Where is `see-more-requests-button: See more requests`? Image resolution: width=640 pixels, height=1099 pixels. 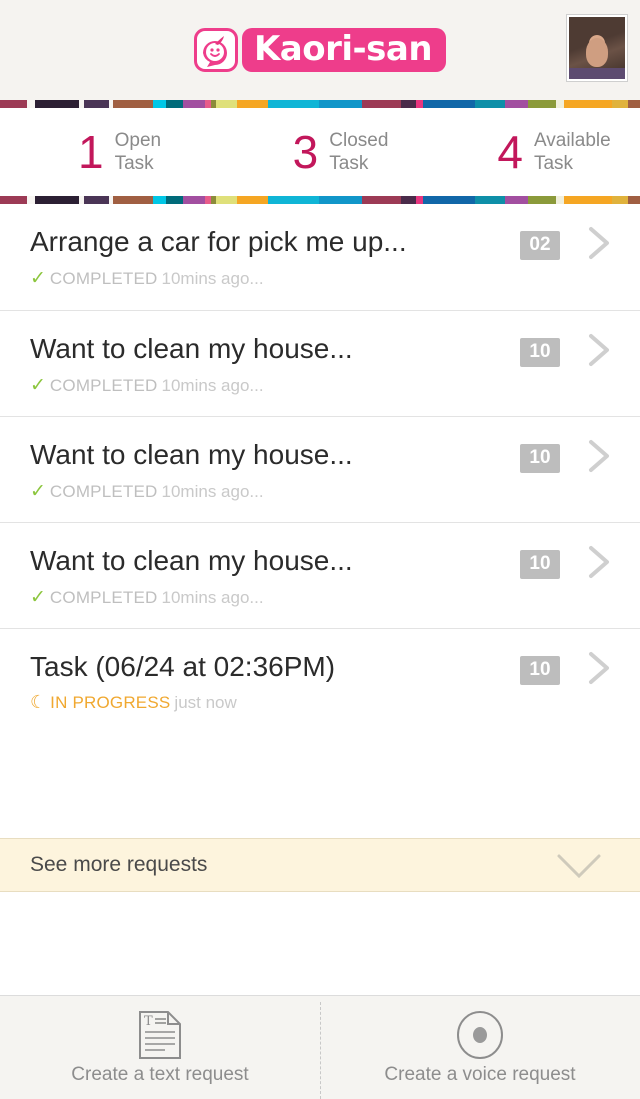 see-more-requests-button: See more requests is located at coordinates (320, 864).